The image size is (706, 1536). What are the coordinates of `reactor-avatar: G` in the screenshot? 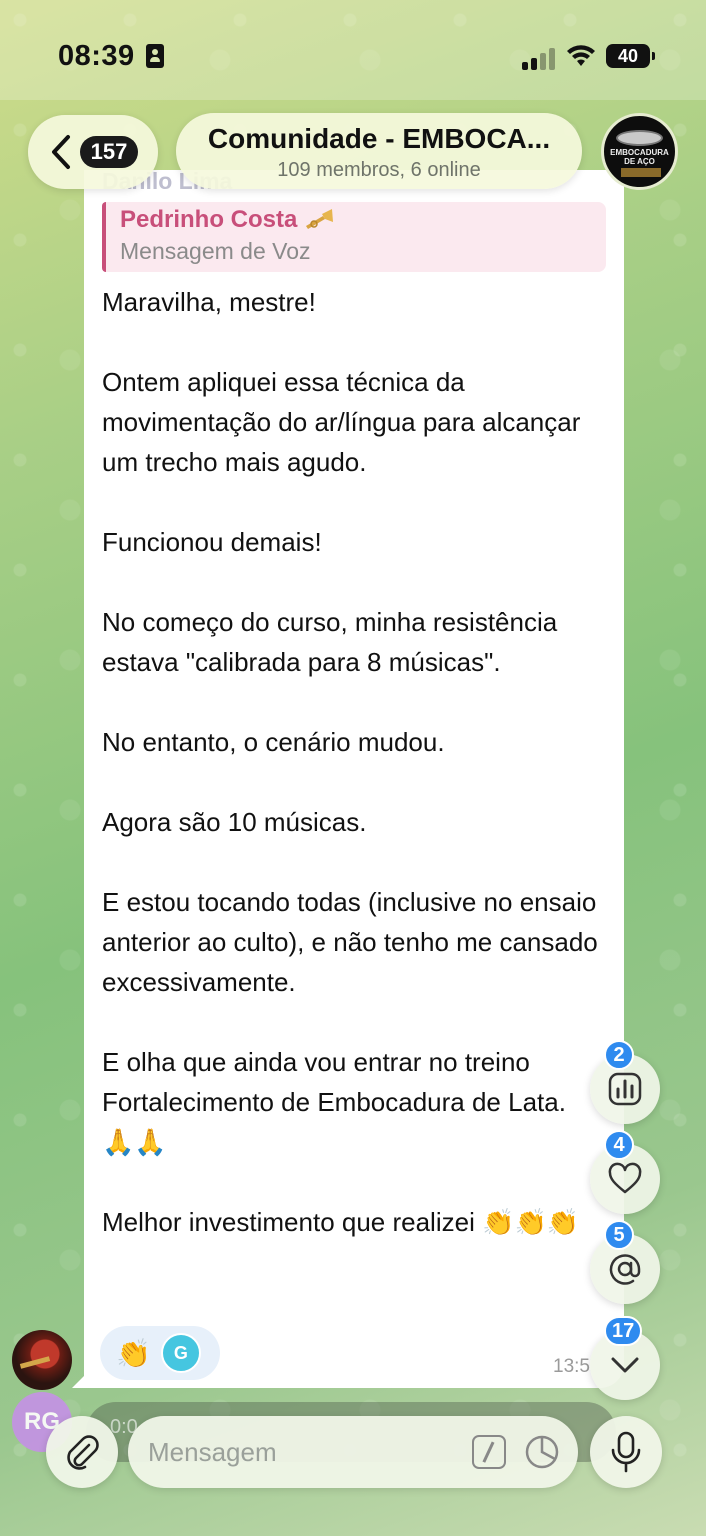 It's located at (180, 1353).